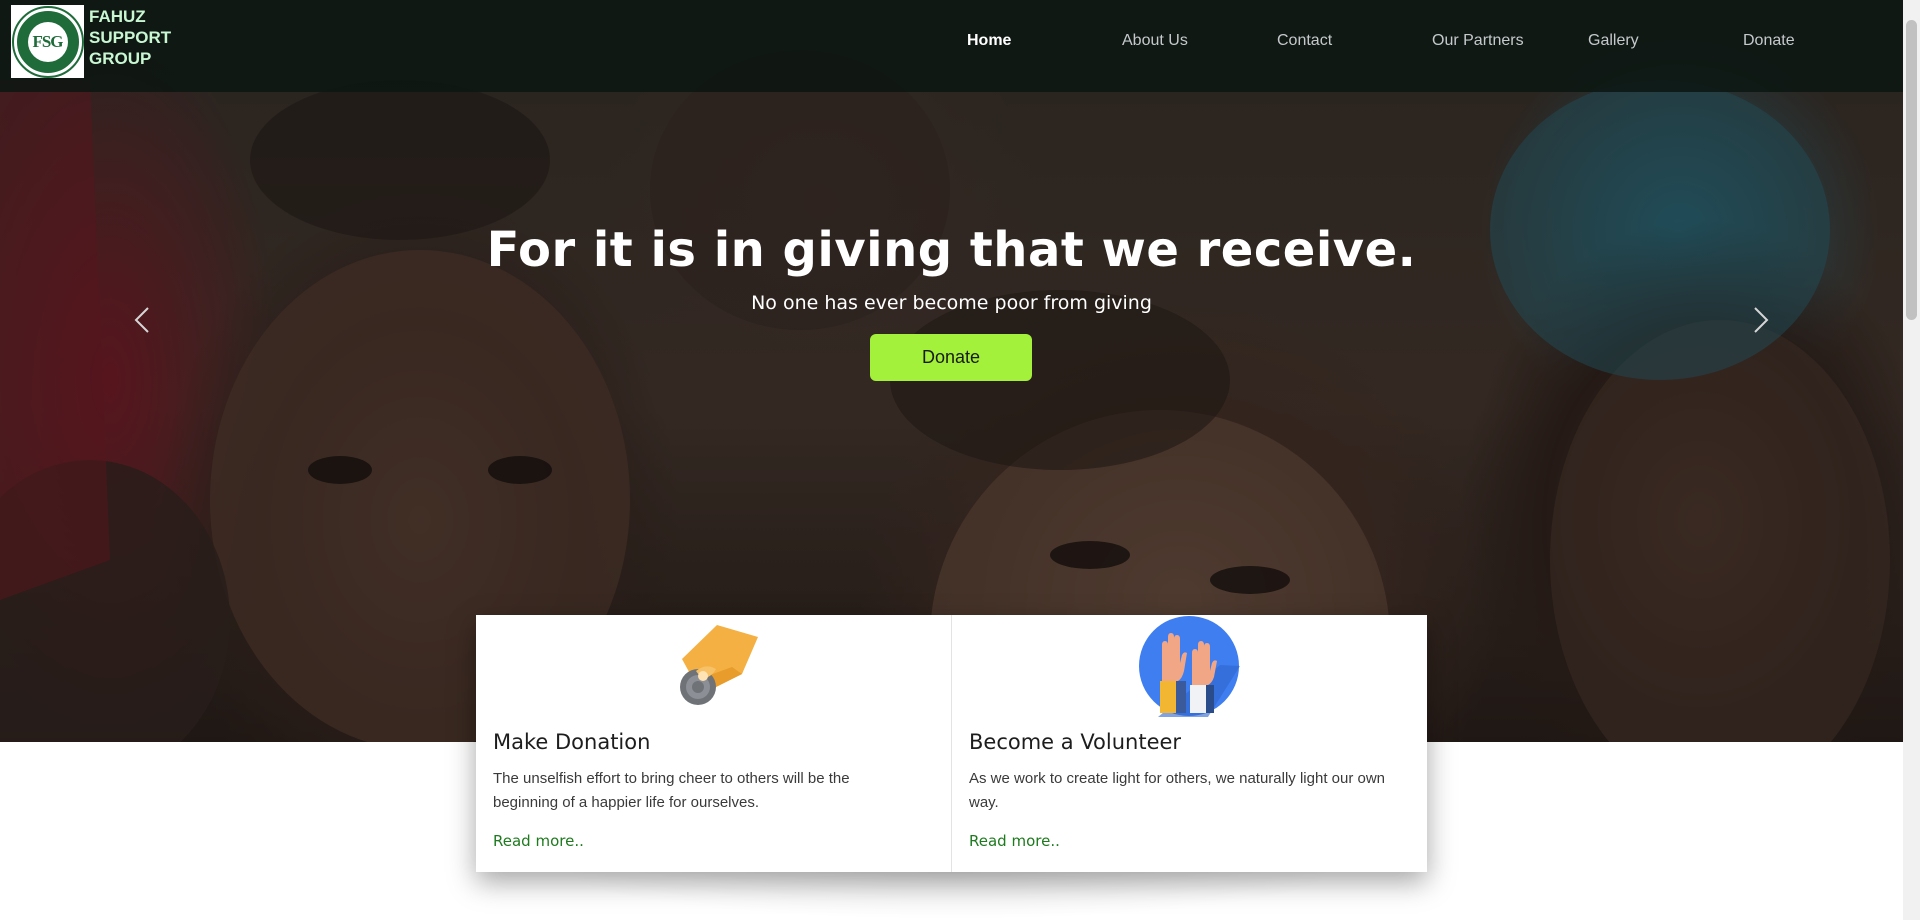 This screenshot has width=1920, height=920. Describe the element at coordinates (1075, 742) in the screenshot. I see `card-title: Become a Volunteer` at that location.